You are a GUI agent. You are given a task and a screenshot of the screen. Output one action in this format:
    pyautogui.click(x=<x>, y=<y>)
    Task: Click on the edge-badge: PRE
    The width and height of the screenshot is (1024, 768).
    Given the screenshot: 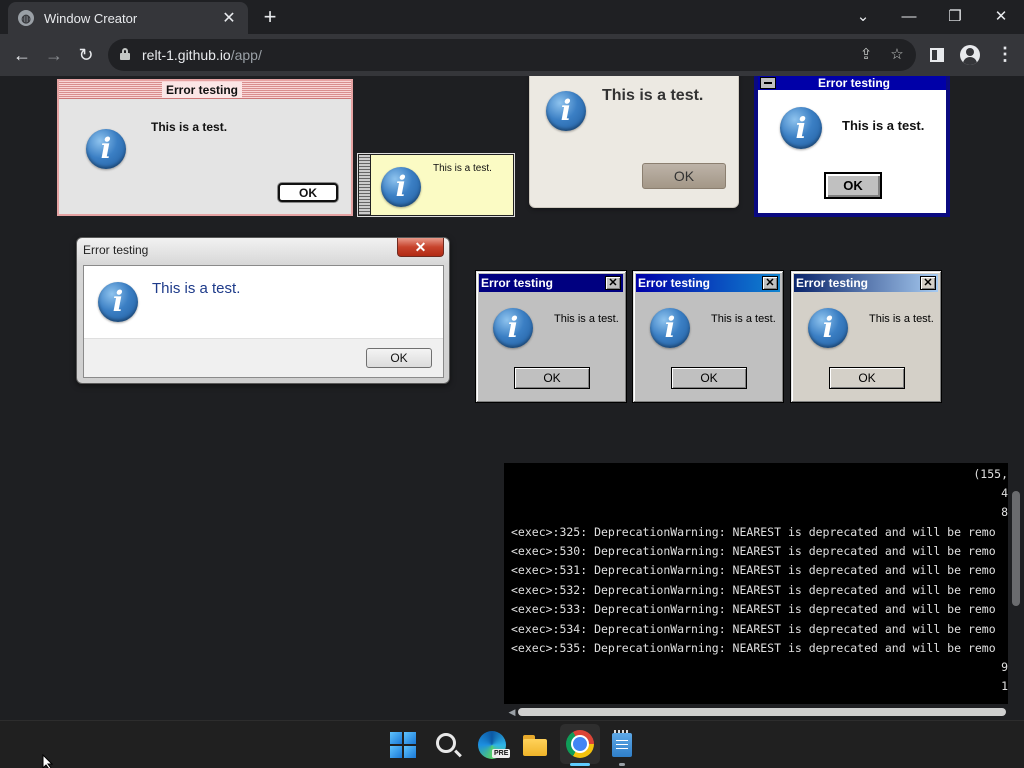 What is the action you would take?
    pyautogui.click(x=501, y=753)
    